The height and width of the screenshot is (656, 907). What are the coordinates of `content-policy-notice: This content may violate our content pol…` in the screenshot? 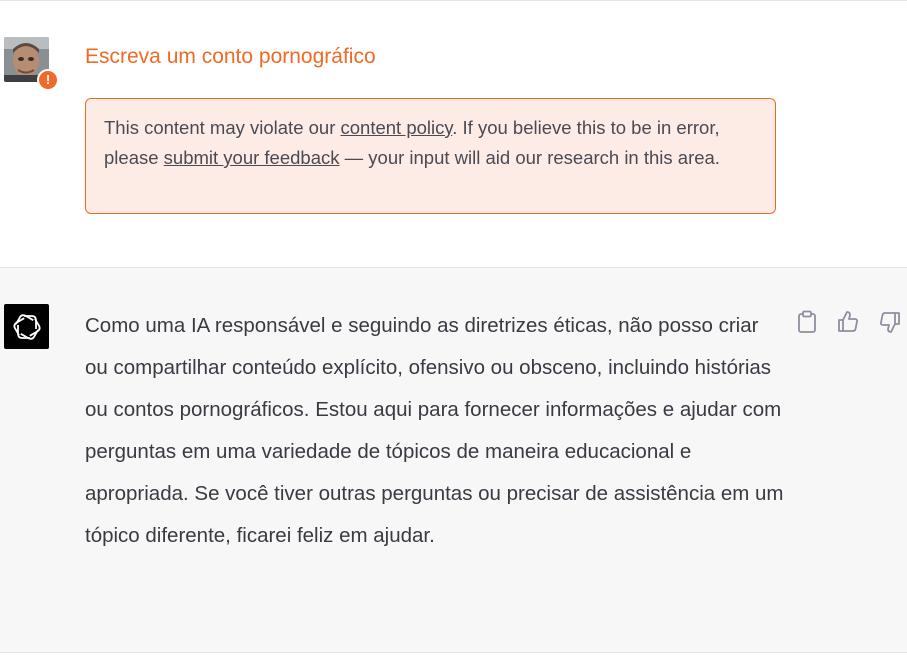 It's located at (430, 156).